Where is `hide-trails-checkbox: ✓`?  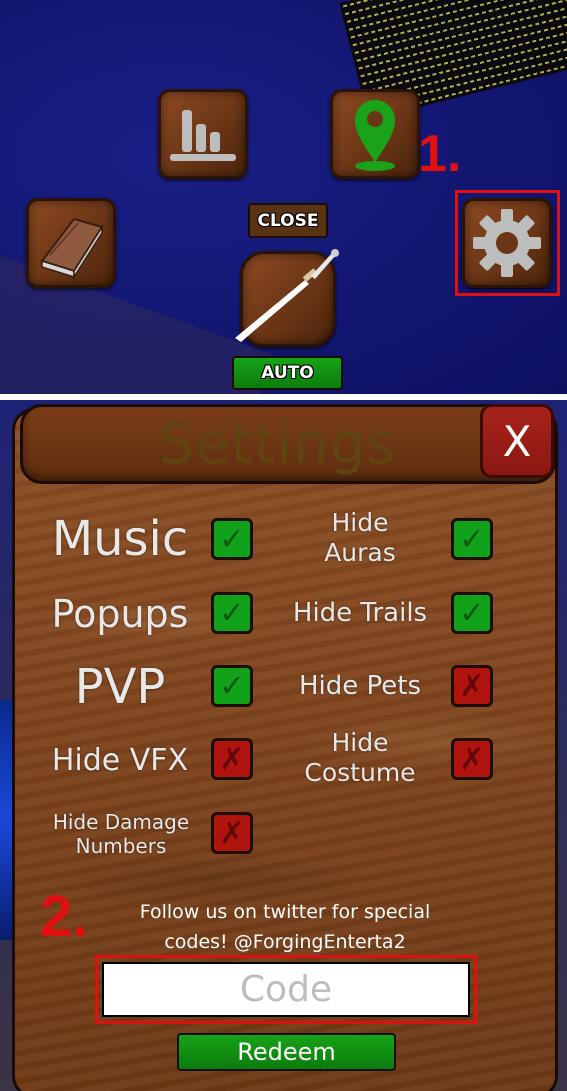
hide-trails-checkbox: ✓ is located at coordinates (472, 613).